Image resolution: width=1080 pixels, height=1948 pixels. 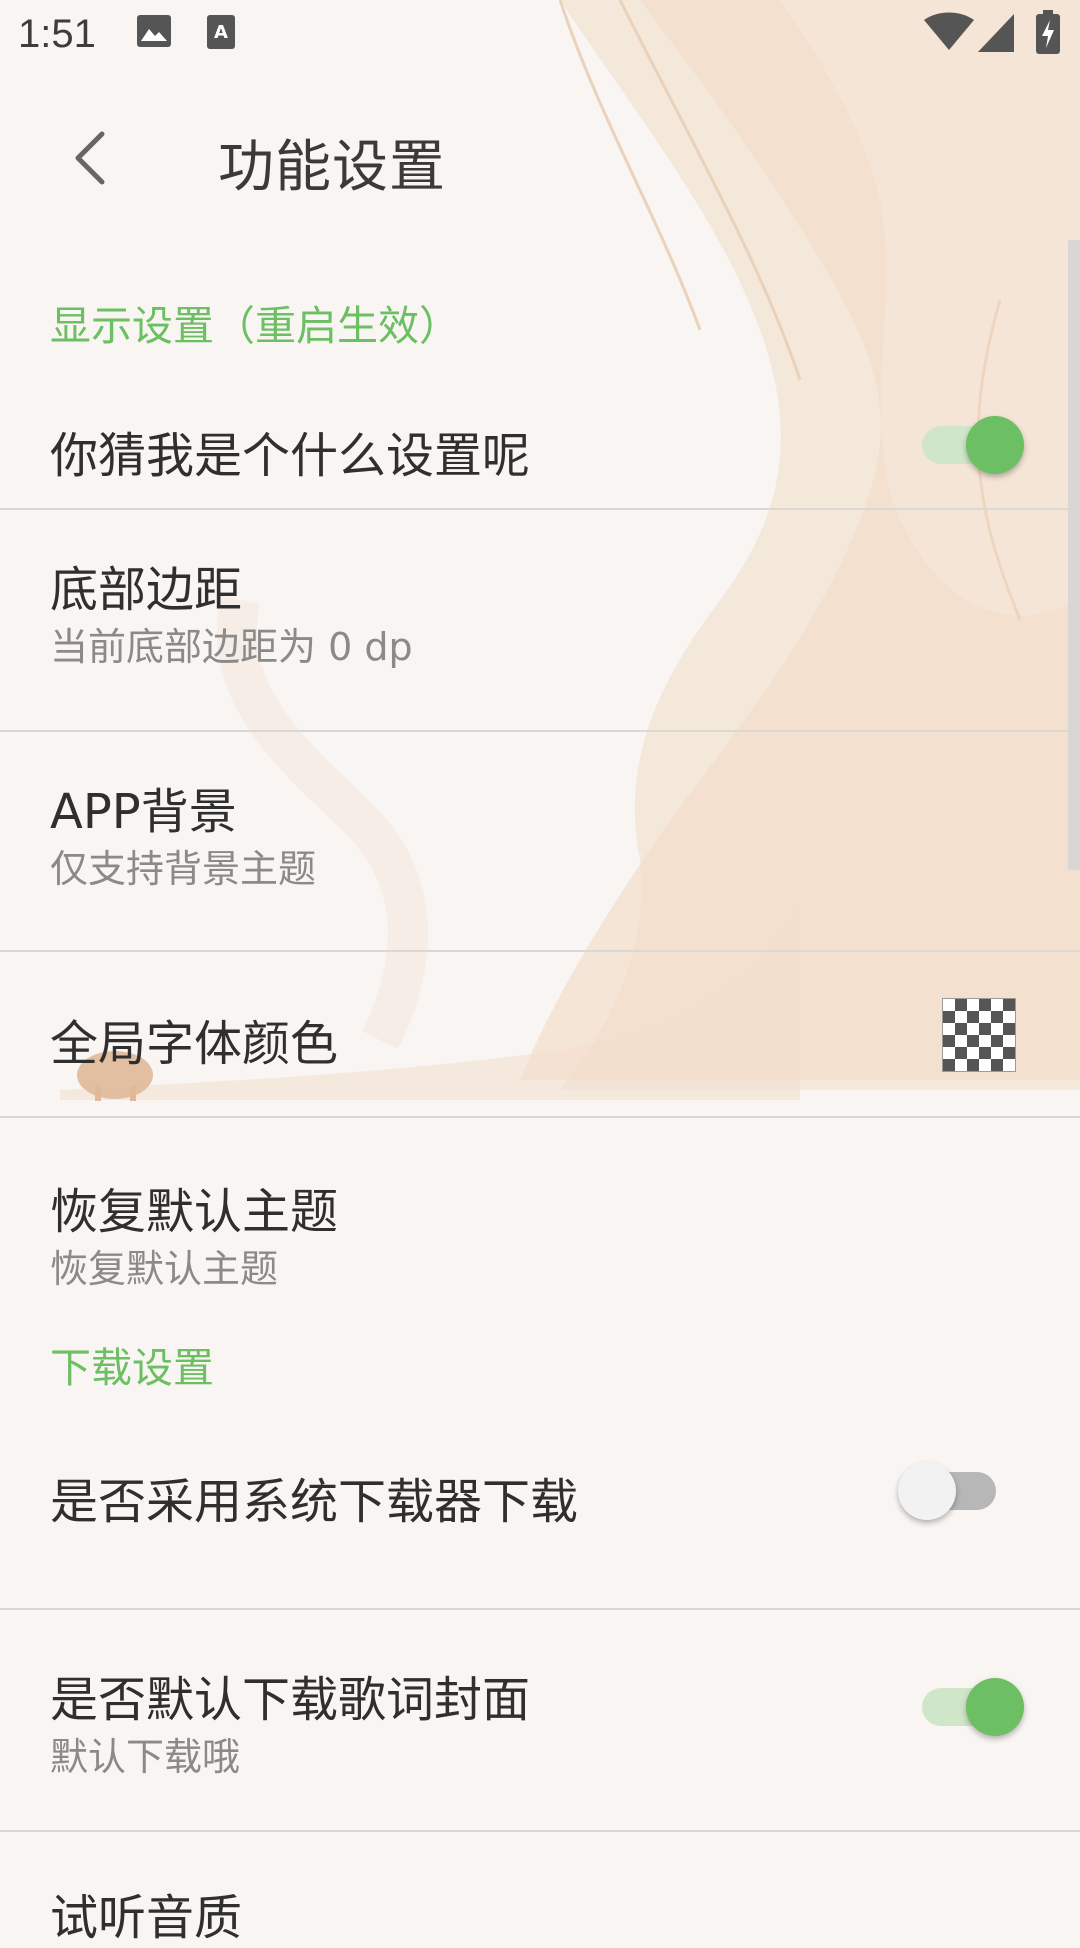 What do you see at coordinates (1048, 32) in the screenshot?
I see `battery-charging-icon` at bounding box center [1048, 32].